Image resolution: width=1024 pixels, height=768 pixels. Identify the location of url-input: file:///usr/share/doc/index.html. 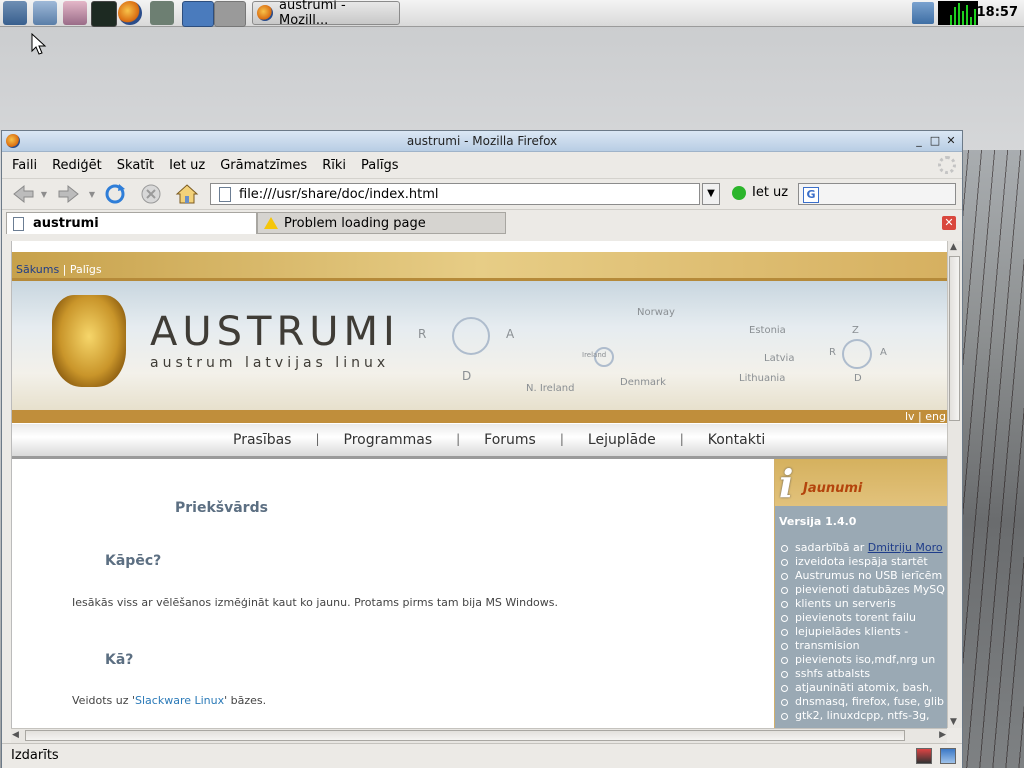
(455, 194).